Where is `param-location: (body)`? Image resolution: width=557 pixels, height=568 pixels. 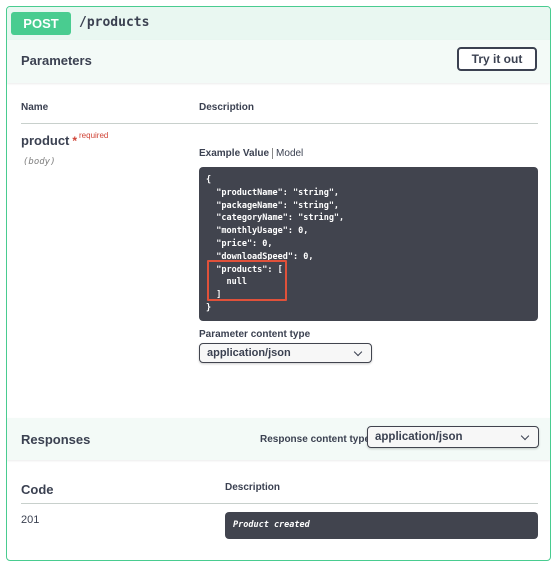 param-location: (body) is located at coordinates (39, 162).